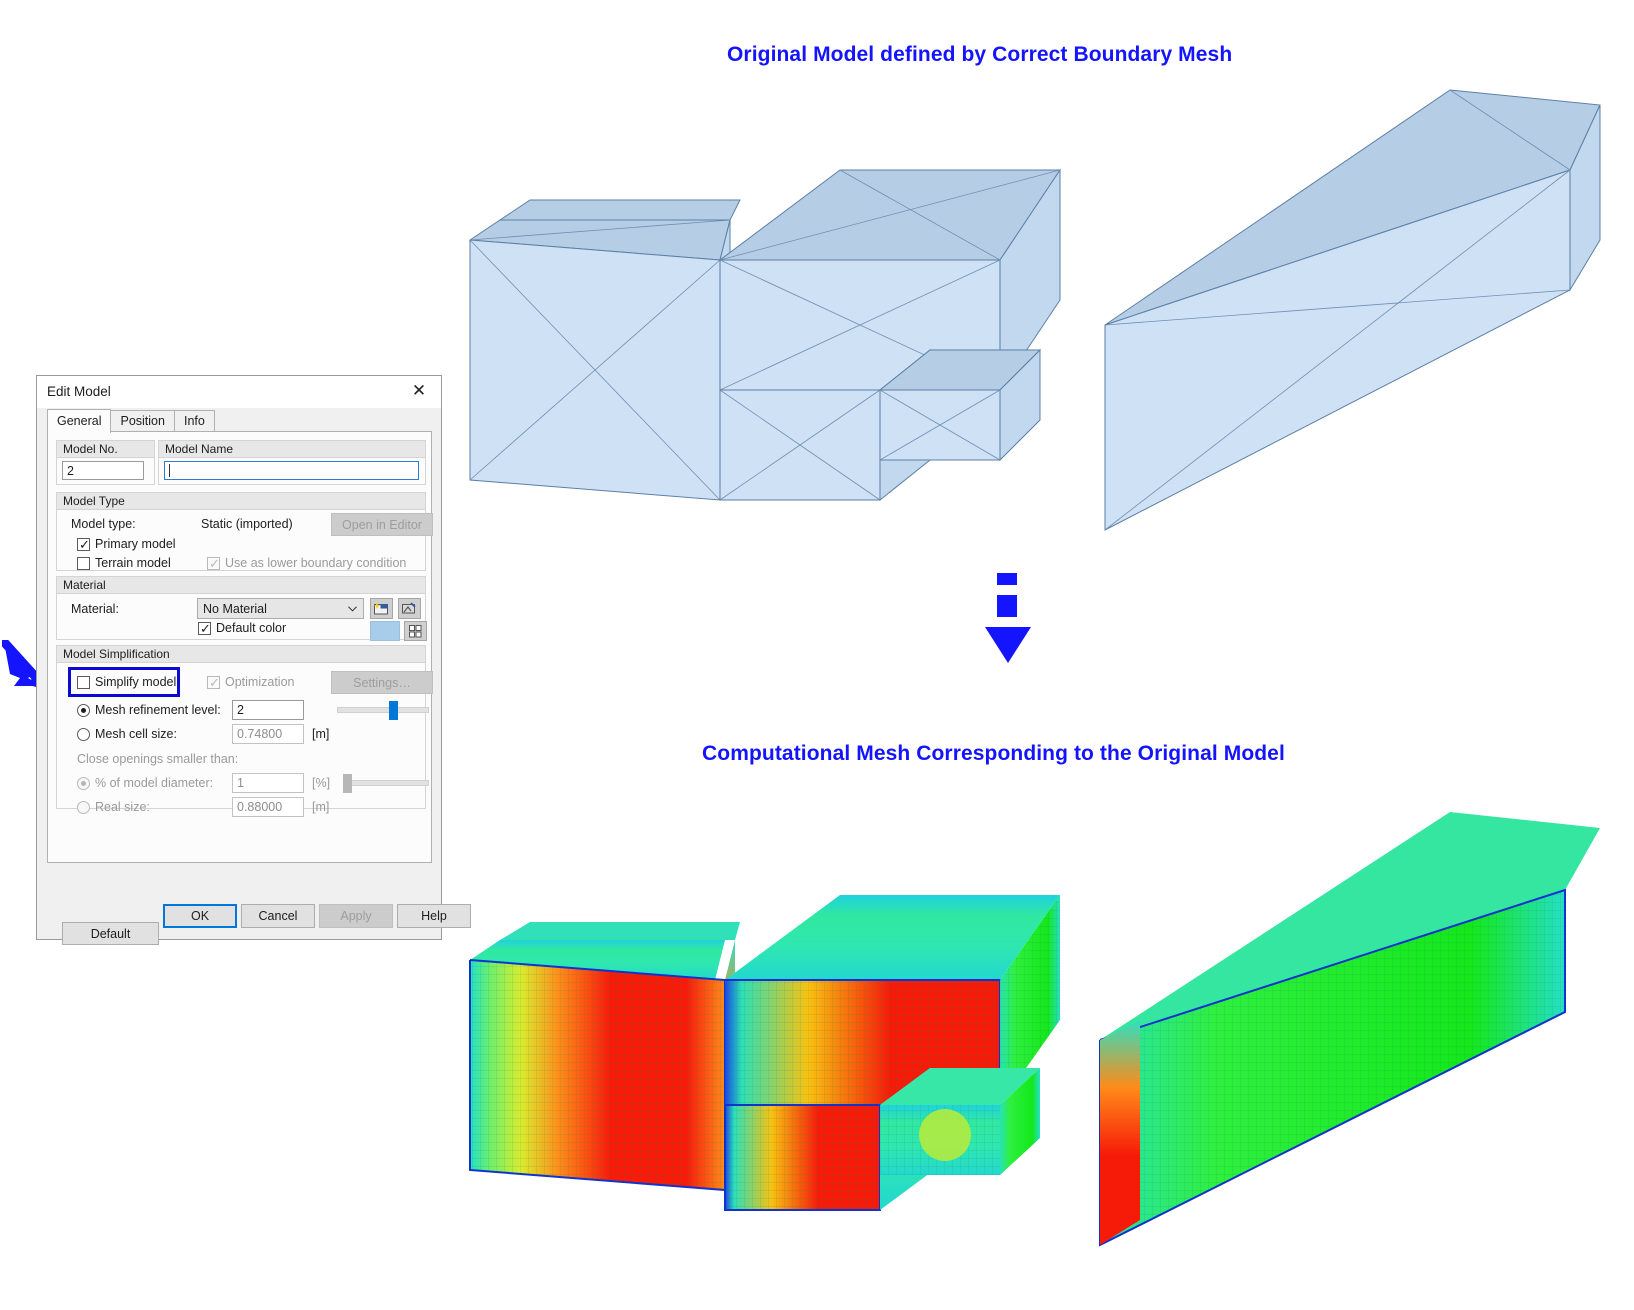  Describe the element at coordinates (122, 807) in the screenshot. I see `real-size-label: Real size:` at that location.